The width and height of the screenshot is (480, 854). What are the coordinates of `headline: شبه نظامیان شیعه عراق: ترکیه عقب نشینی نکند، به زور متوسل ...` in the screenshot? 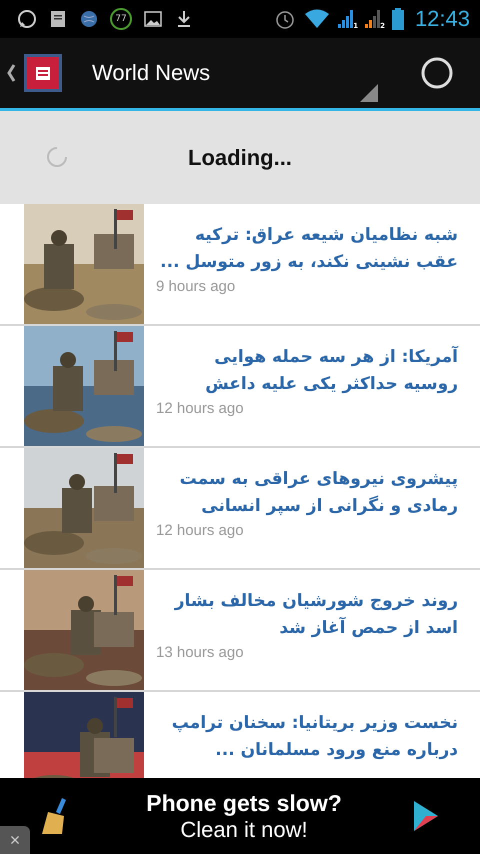 It's located at (307, 249).